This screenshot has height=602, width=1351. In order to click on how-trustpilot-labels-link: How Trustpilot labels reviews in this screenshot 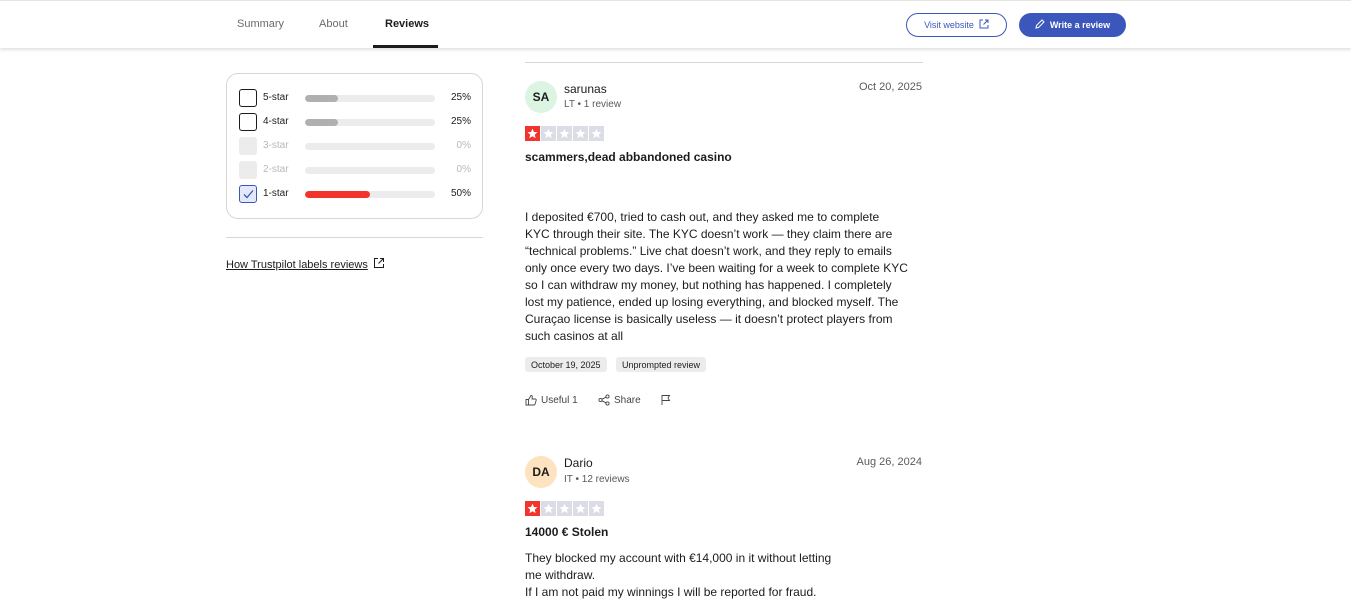, I will do `click(305, 264)`.